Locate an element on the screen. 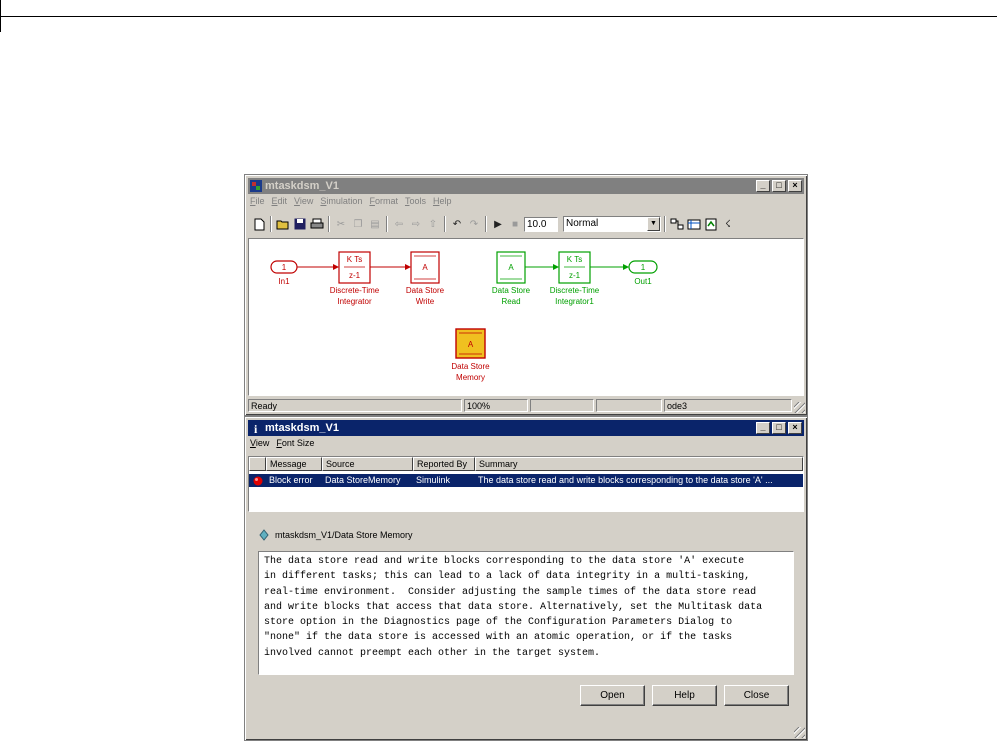  info-icon: i is located at coordinates (256, 428).